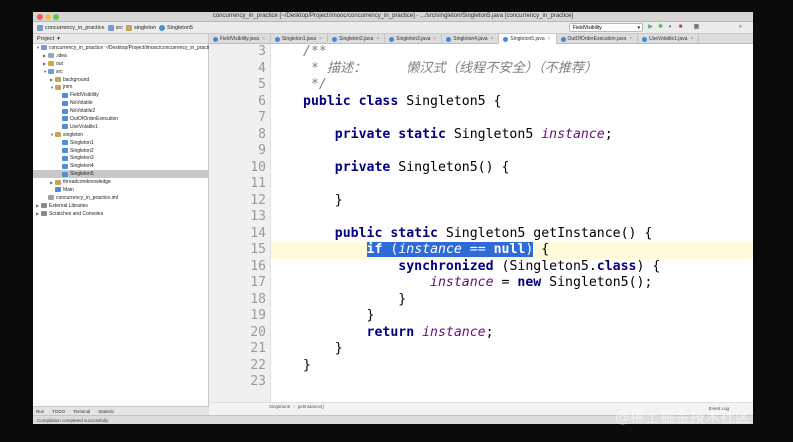 The image size is (793, 442). I want to click on editor-tab: OutOfOrderExecution.java ×, so click(598, 39).